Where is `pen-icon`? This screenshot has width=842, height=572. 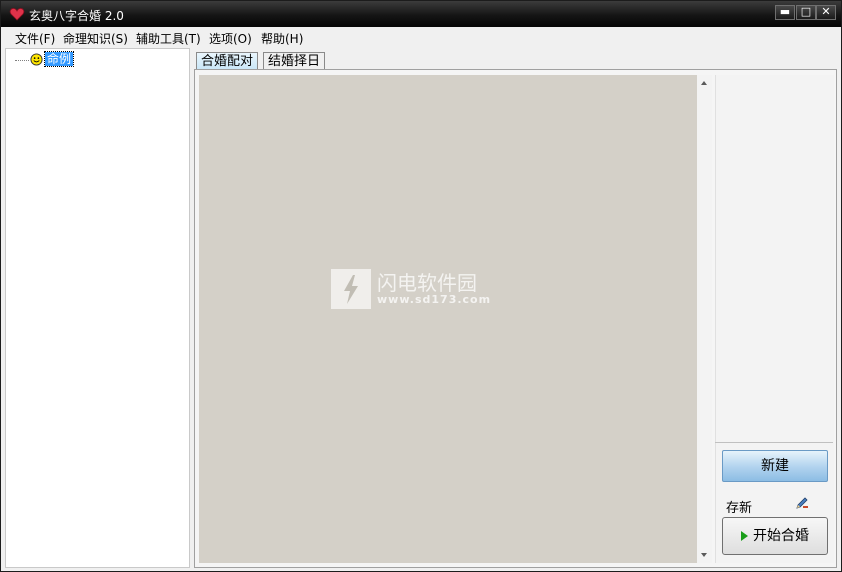 pen-icon is located at coordinates (802, 503).